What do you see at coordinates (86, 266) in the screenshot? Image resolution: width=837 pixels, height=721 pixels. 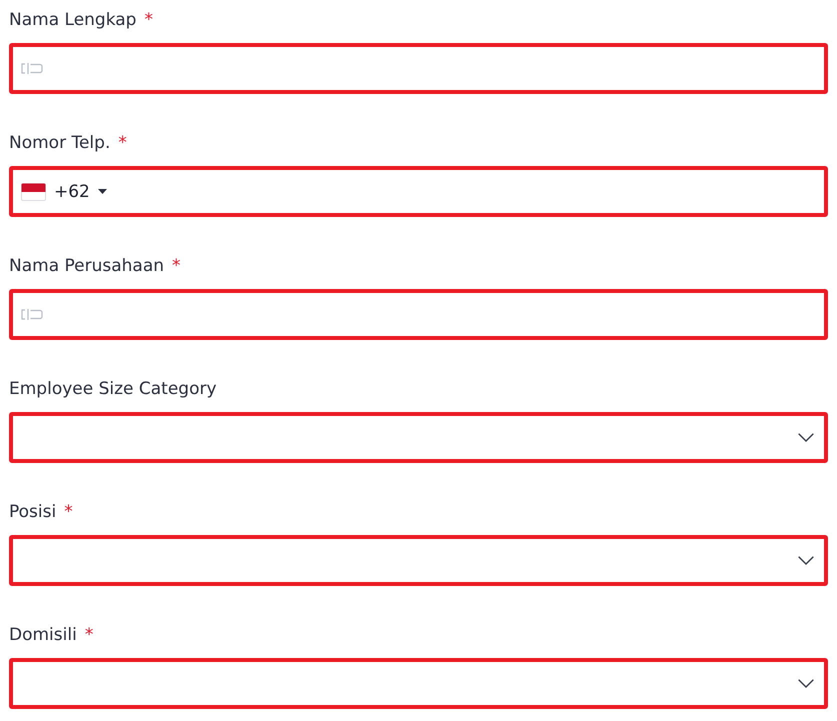 I see `field-label: Nama Perusahaan` at bounding box center [86, 266].